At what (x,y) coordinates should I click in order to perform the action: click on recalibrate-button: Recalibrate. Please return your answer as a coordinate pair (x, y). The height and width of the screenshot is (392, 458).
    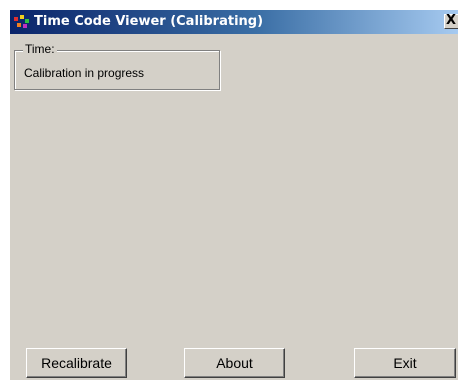
    Looking at the image, I should click on (76, 363).